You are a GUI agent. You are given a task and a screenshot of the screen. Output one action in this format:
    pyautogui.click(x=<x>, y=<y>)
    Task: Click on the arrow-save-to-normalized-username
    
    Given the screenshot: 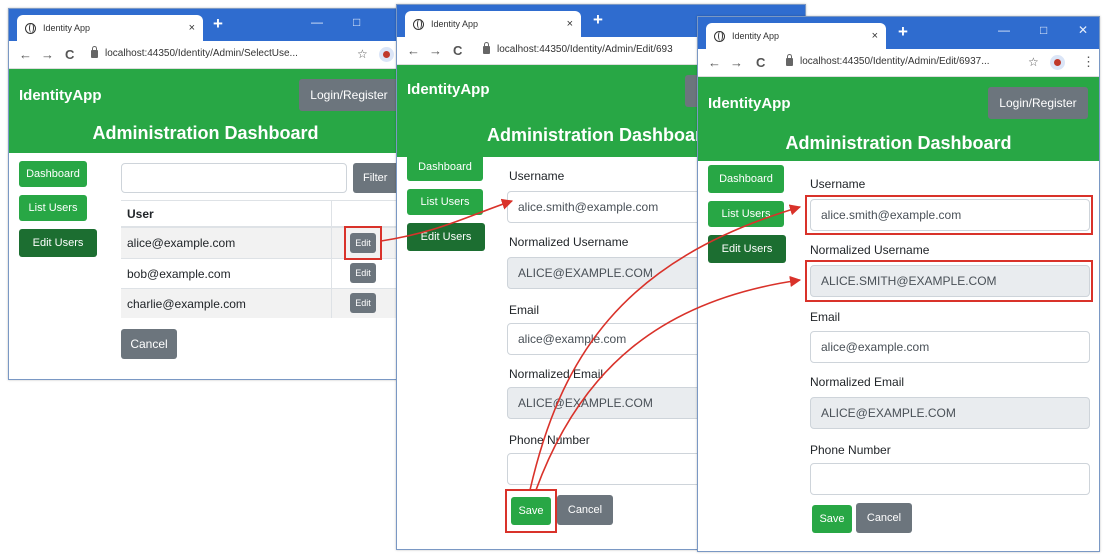 What is the action you would take?
    pyautogui.click(x=668, y=383)
    